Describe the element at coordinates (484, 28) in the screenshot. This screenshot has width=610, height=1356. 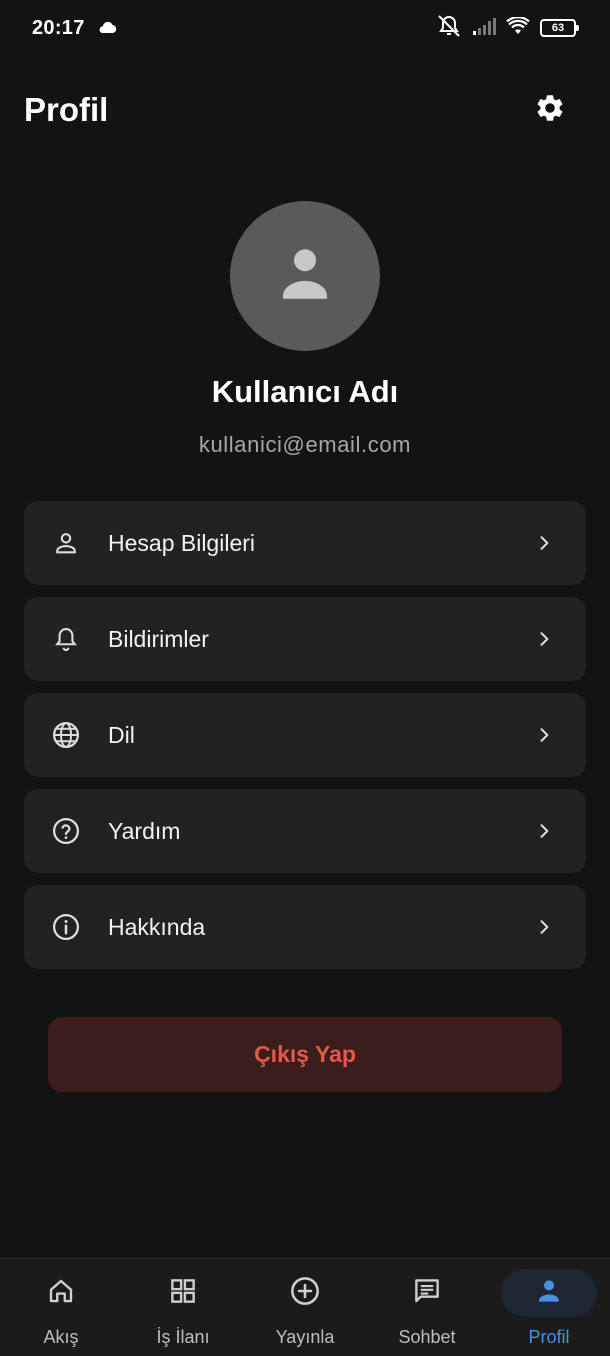
I see `signal-icon` at that location.